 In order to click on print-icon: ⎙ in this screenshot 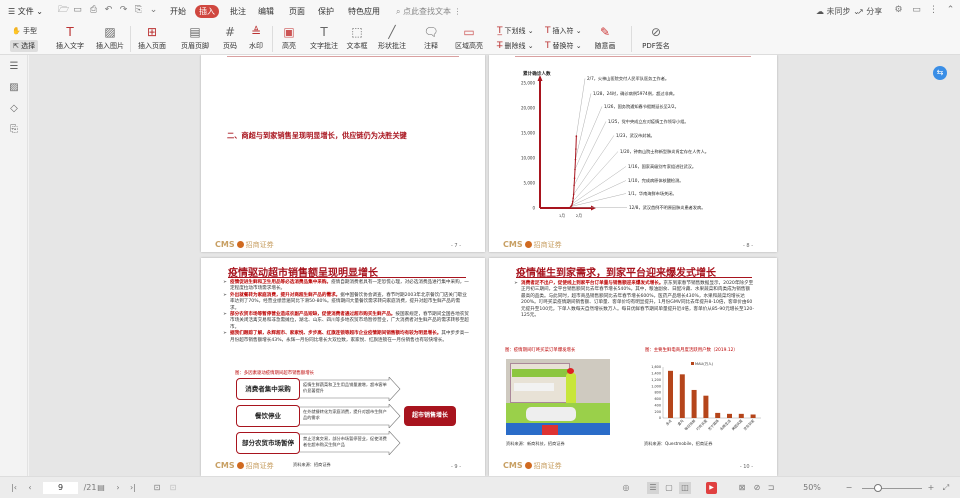, I will do `click(93, 10)`.